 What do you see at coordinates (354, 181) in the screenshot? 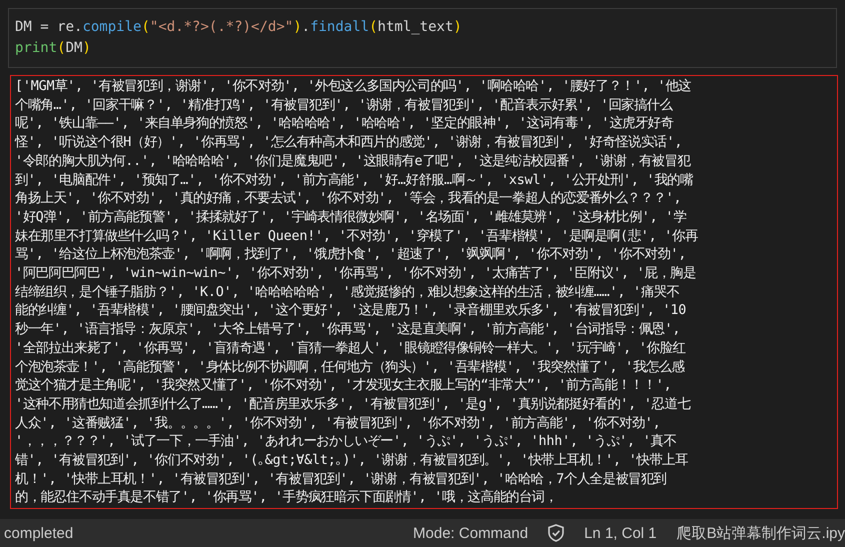
I see `output-line: 到', '电脑配件', '预知了…', '你不对劲', '前方高能', '好…好舒服…啊～', 'xswl', '公开处刑', '我的嘴` at bounding box center [354, 181].